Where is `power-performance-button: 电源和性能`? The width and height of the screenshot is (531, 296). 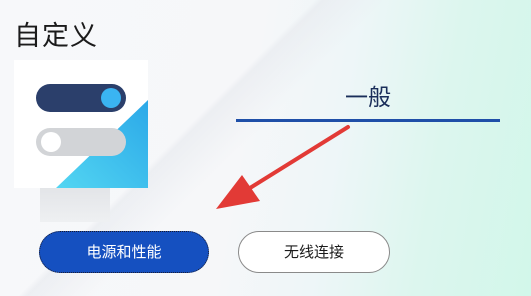 power-performance-button: 电源和性能 is located at coordinates (124, 252).